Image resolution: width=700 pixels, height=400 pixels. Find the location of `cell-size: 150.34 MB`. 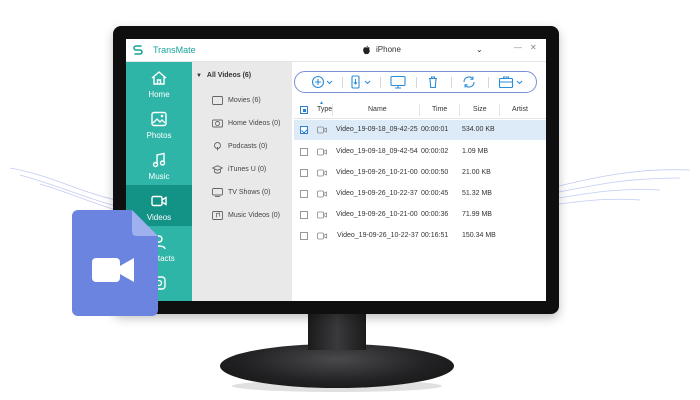

cell-size: 150.34 MB is located at coordinates (479, 235).